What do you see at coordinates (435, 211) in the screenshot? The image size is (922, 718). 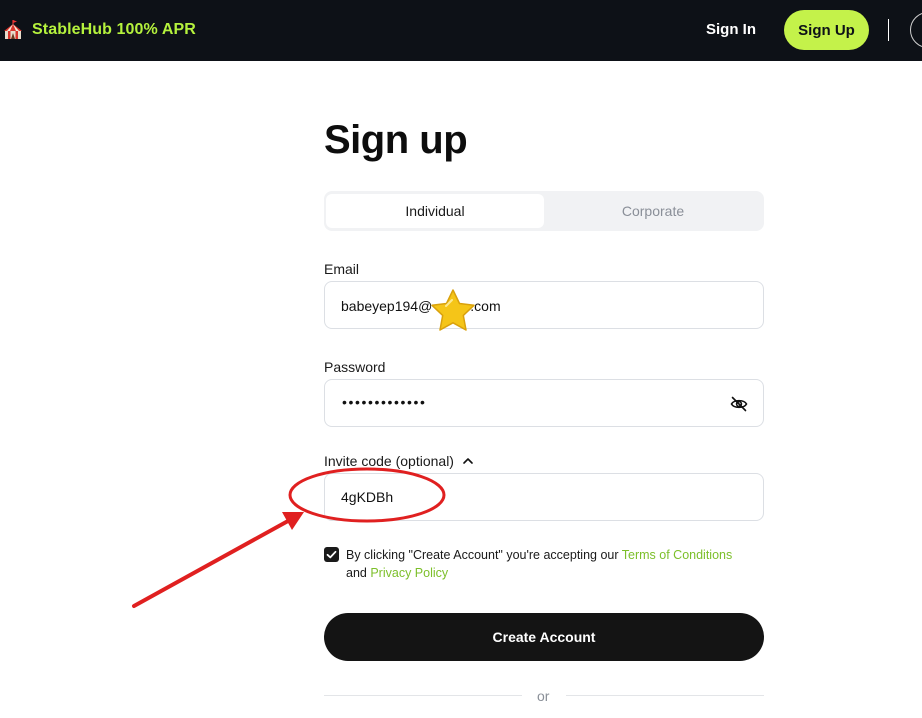 I see `tab-individual: Individual` at bounding box center [435, 211].